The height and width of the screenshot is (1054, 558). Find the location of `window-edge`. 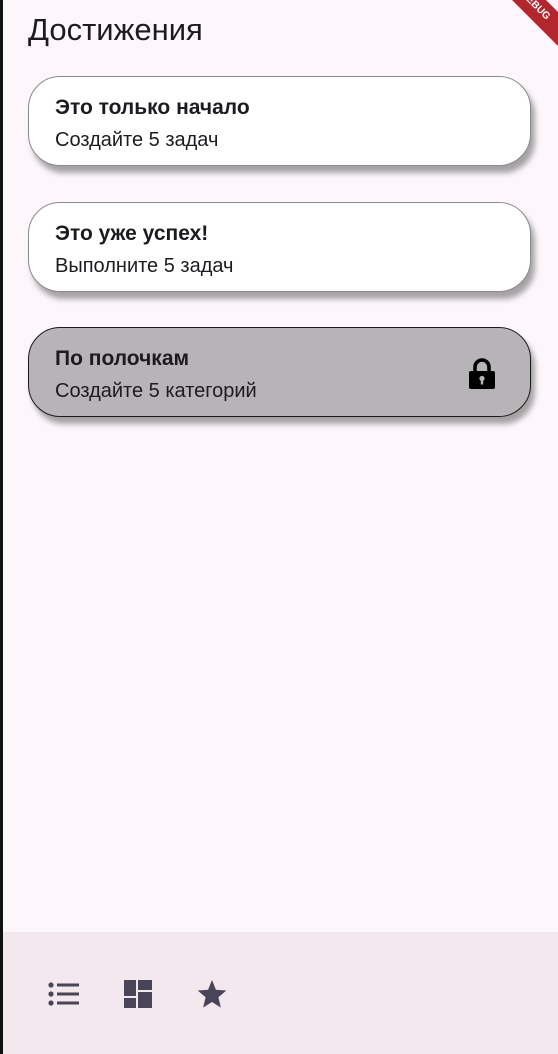

window-edge is located at coordinates (1, 527).